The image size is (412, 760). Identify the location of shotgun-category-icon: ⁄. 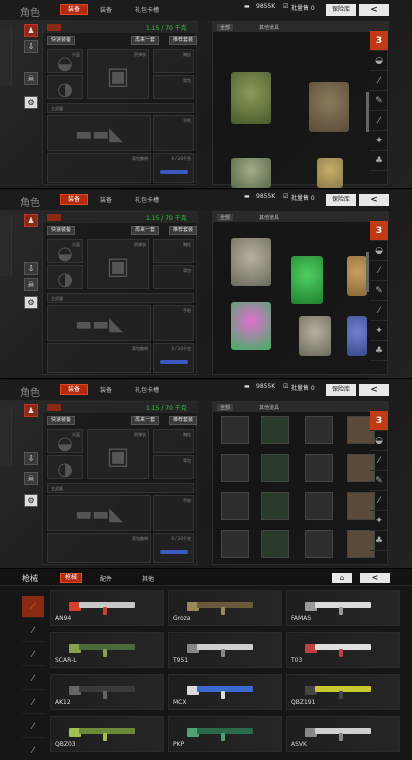
(33, 655).